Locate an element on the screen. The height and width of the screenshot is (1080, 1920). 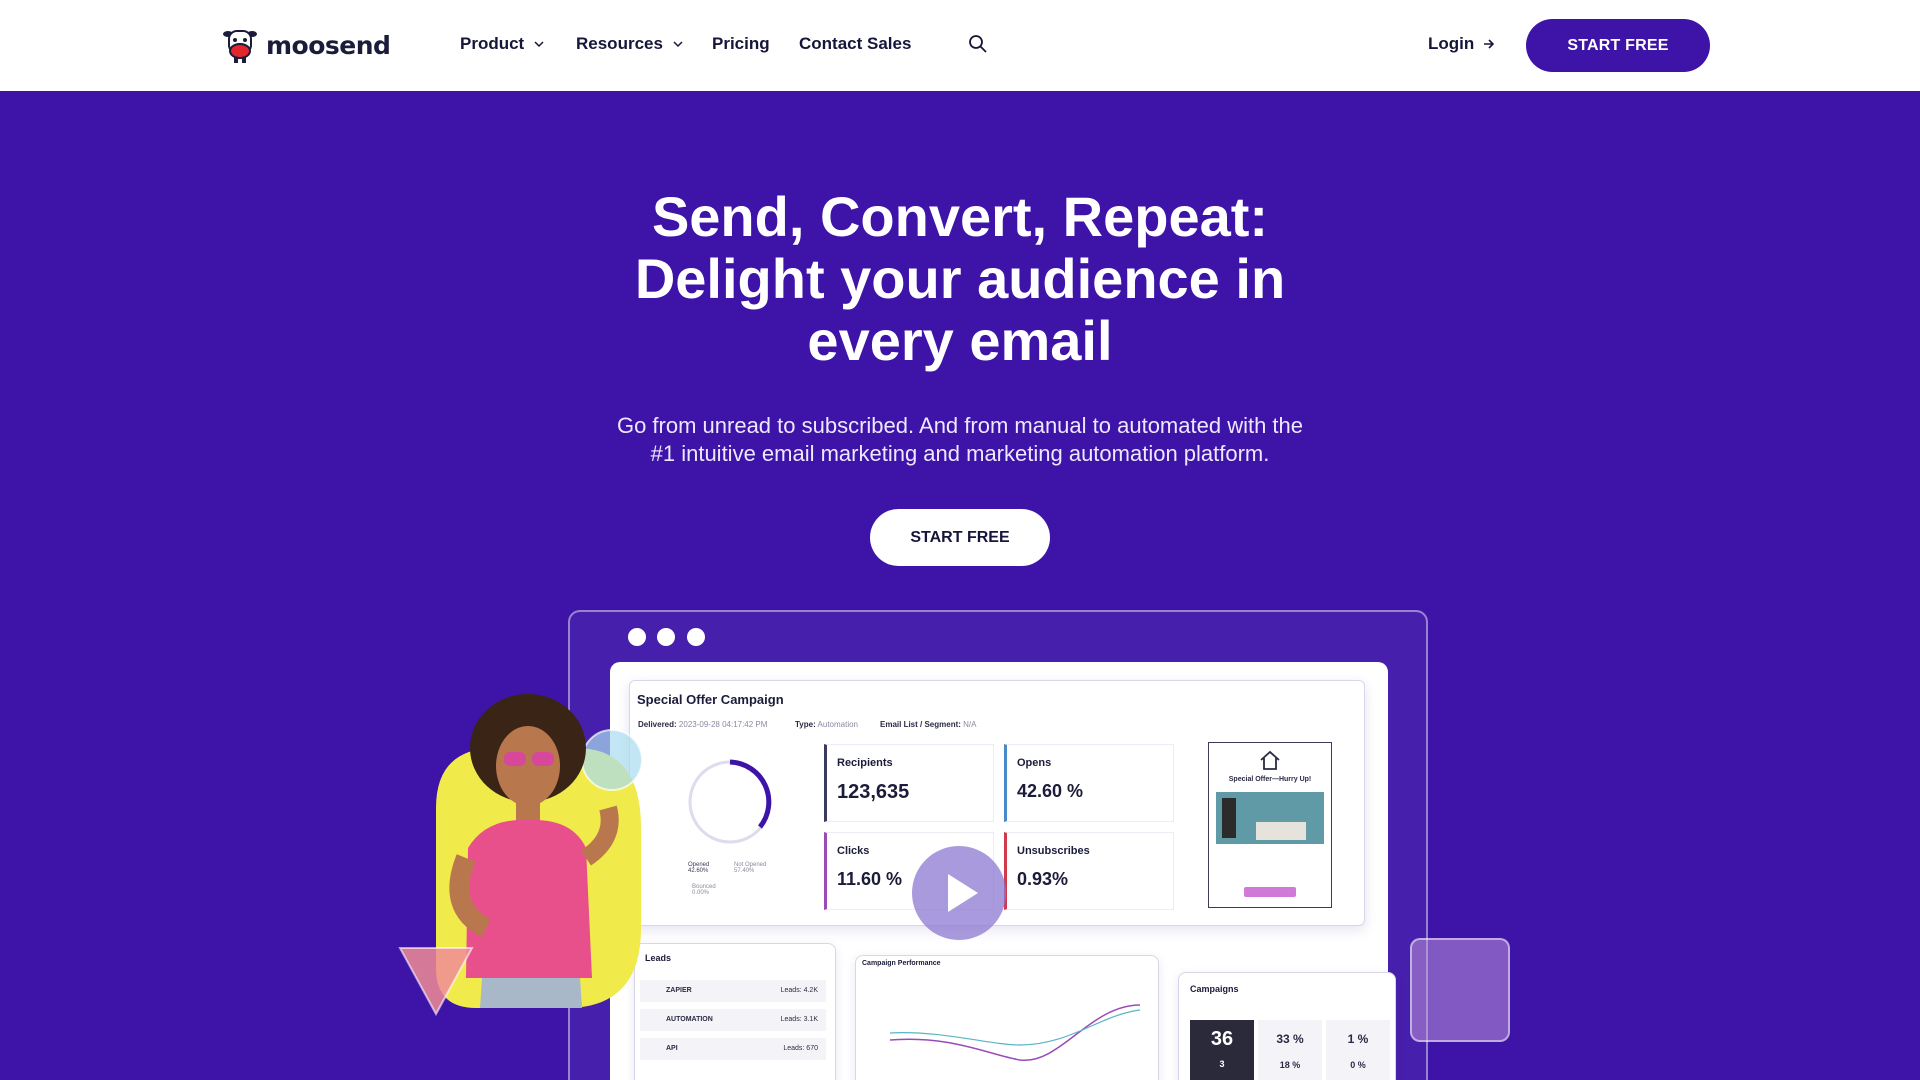
hero-title-line: Delight your audience in is located at coordinates (960, 278).